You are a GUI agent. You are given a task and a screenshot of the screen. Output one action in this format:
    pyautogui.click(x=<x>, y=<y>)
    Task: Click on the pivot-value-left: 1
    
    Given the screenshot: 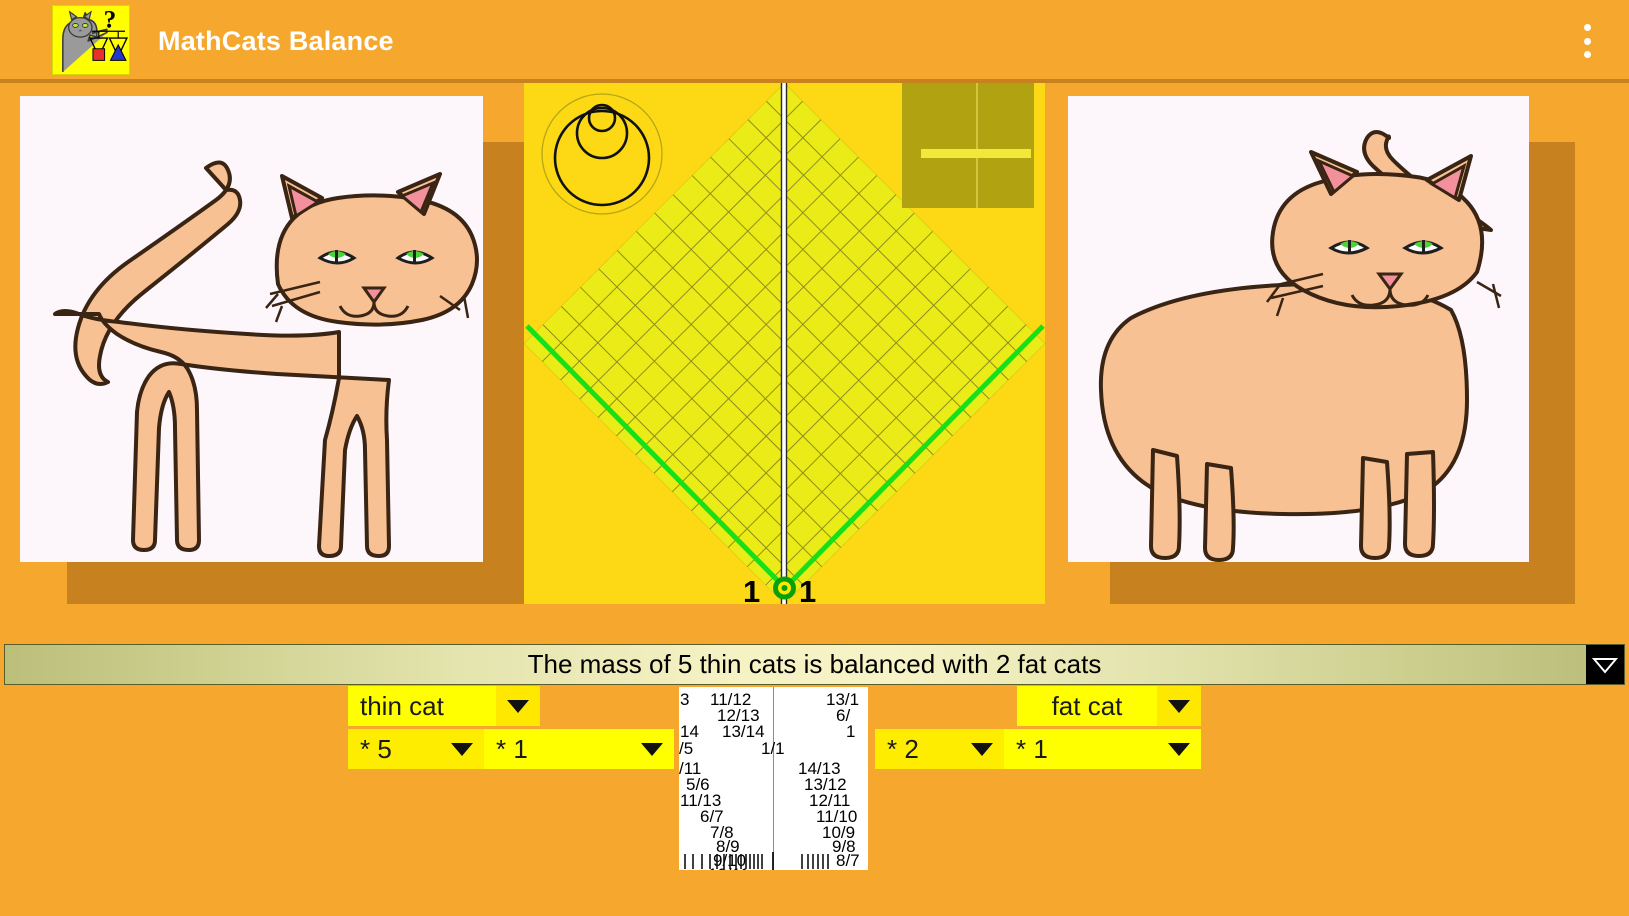 What is the action you would take?
    pyautogui.click(x=752, y=591)
    